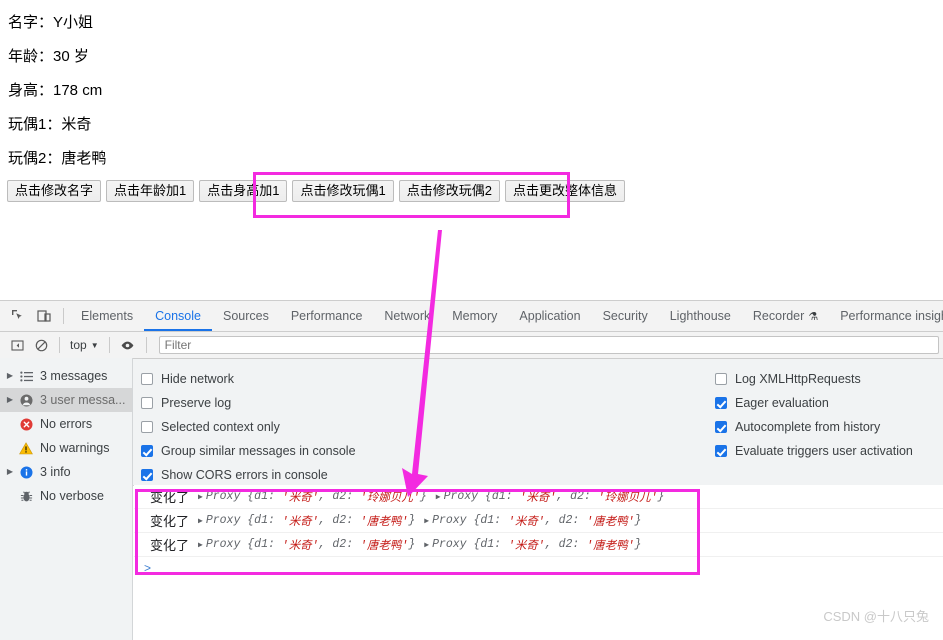  Describe the element at coordinates (824, 451) in the screenshot. I see `setting-evaluate-user-activation-label: Evaluate triggers user activation` at that location.